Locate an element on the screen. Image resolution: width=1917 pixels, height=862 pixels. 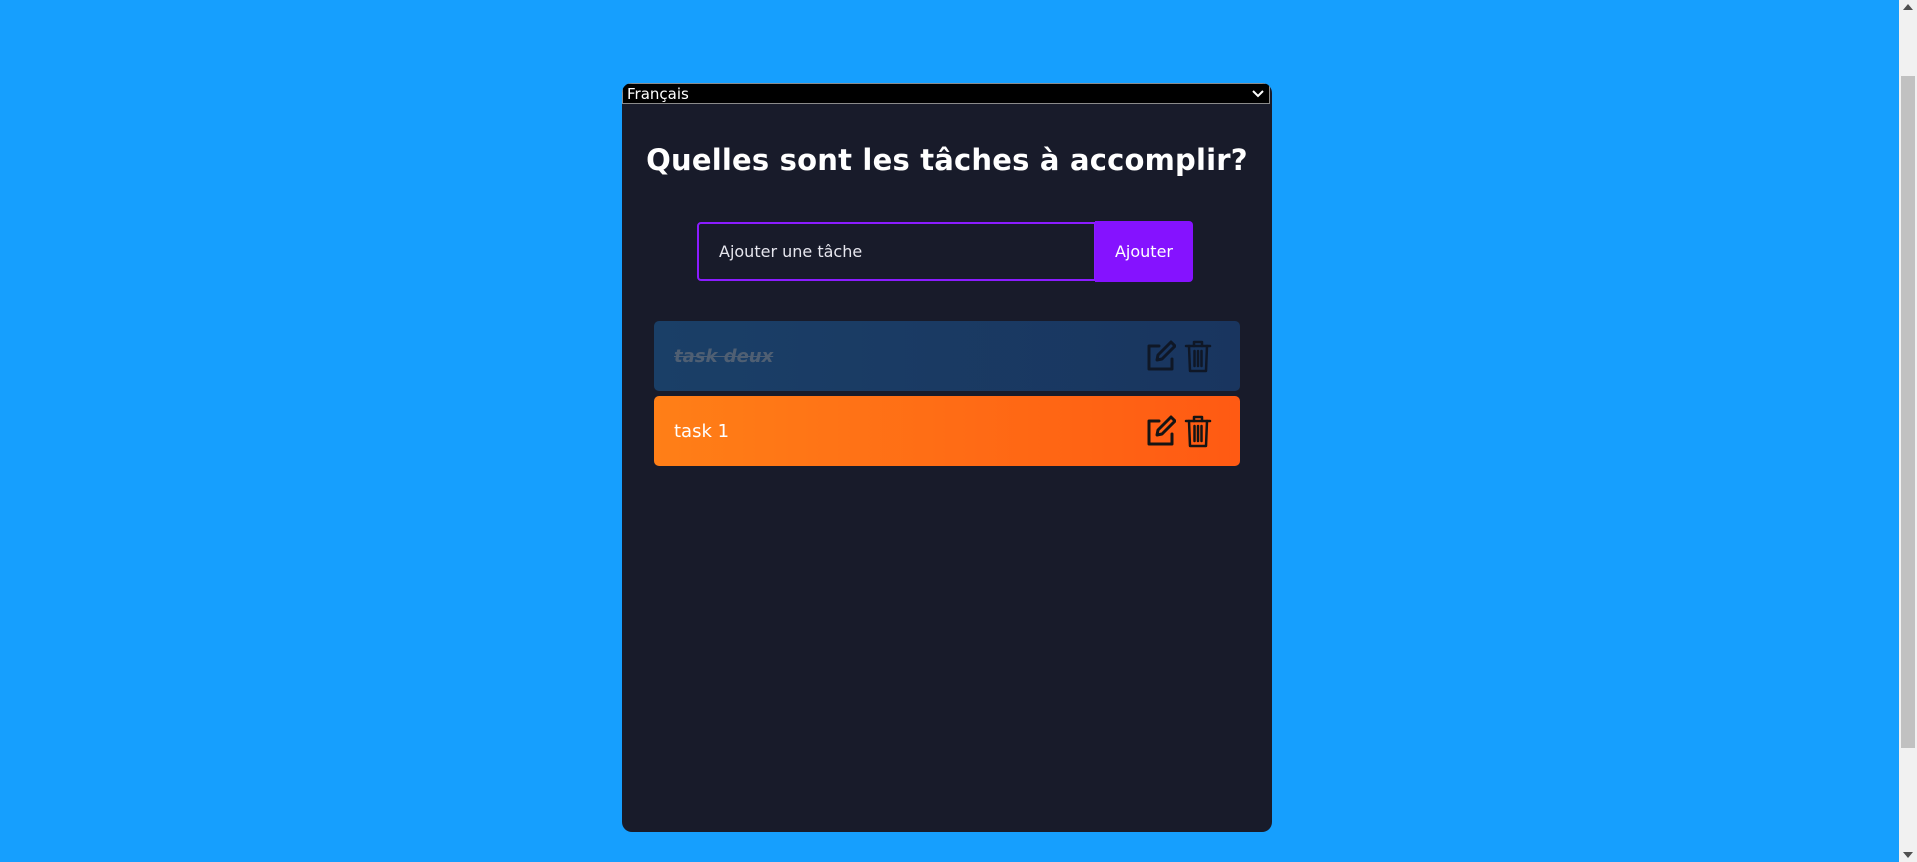
todo-item-completed: task deux is located at coordinates (947, 356).